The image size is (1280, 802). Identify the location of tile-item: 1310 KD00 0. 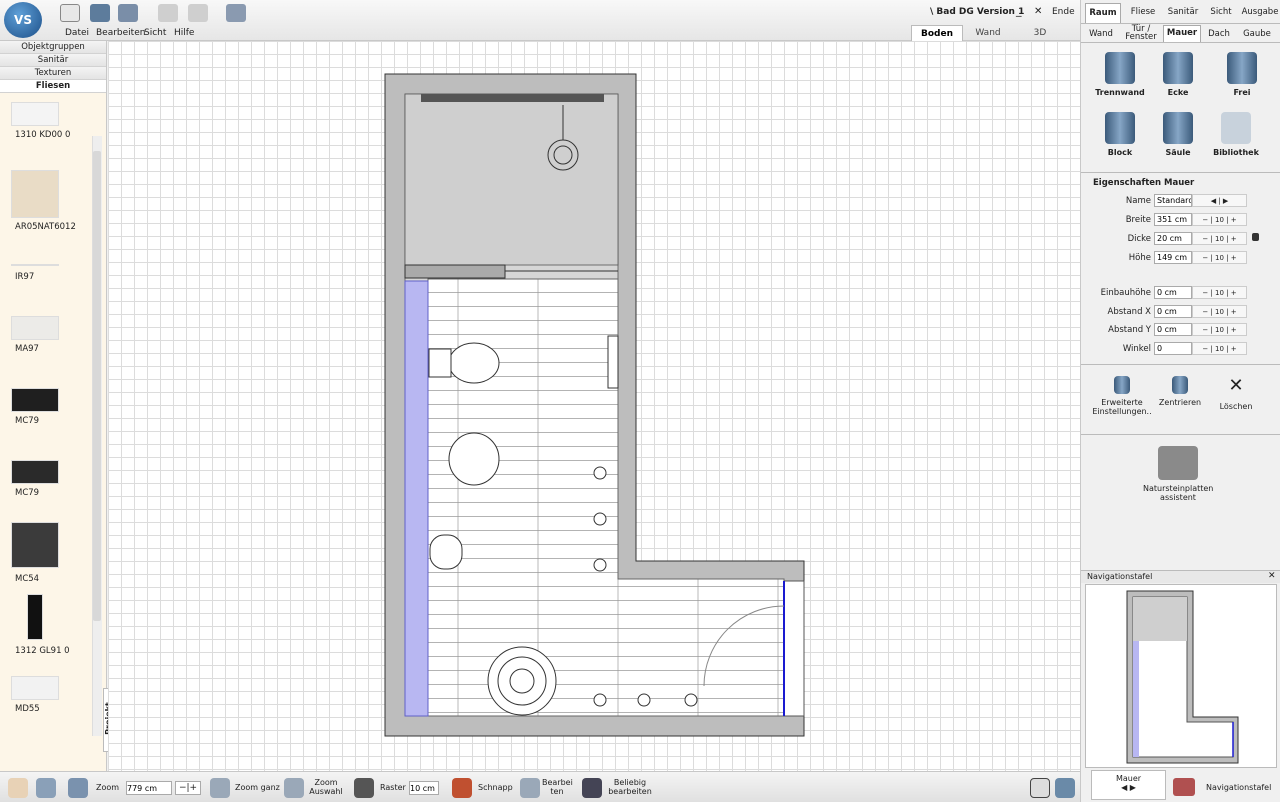
(40, 121).